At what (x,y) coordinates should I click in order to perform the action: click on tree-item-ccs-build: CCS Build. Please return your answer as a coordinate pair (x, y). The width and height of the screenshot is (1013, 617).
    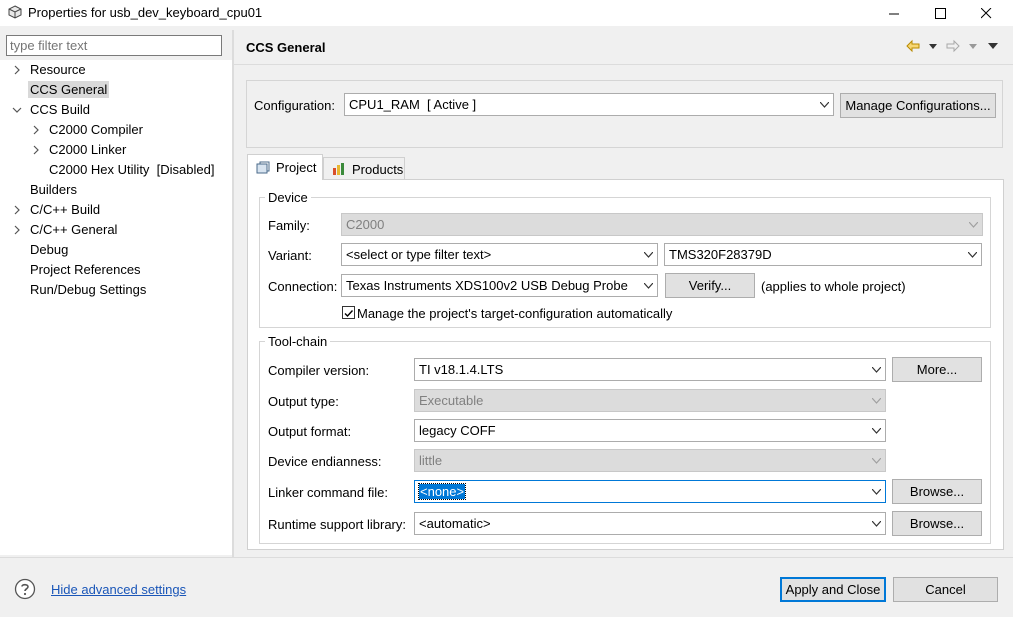
    Looking at the image, I should click on (52, 110).